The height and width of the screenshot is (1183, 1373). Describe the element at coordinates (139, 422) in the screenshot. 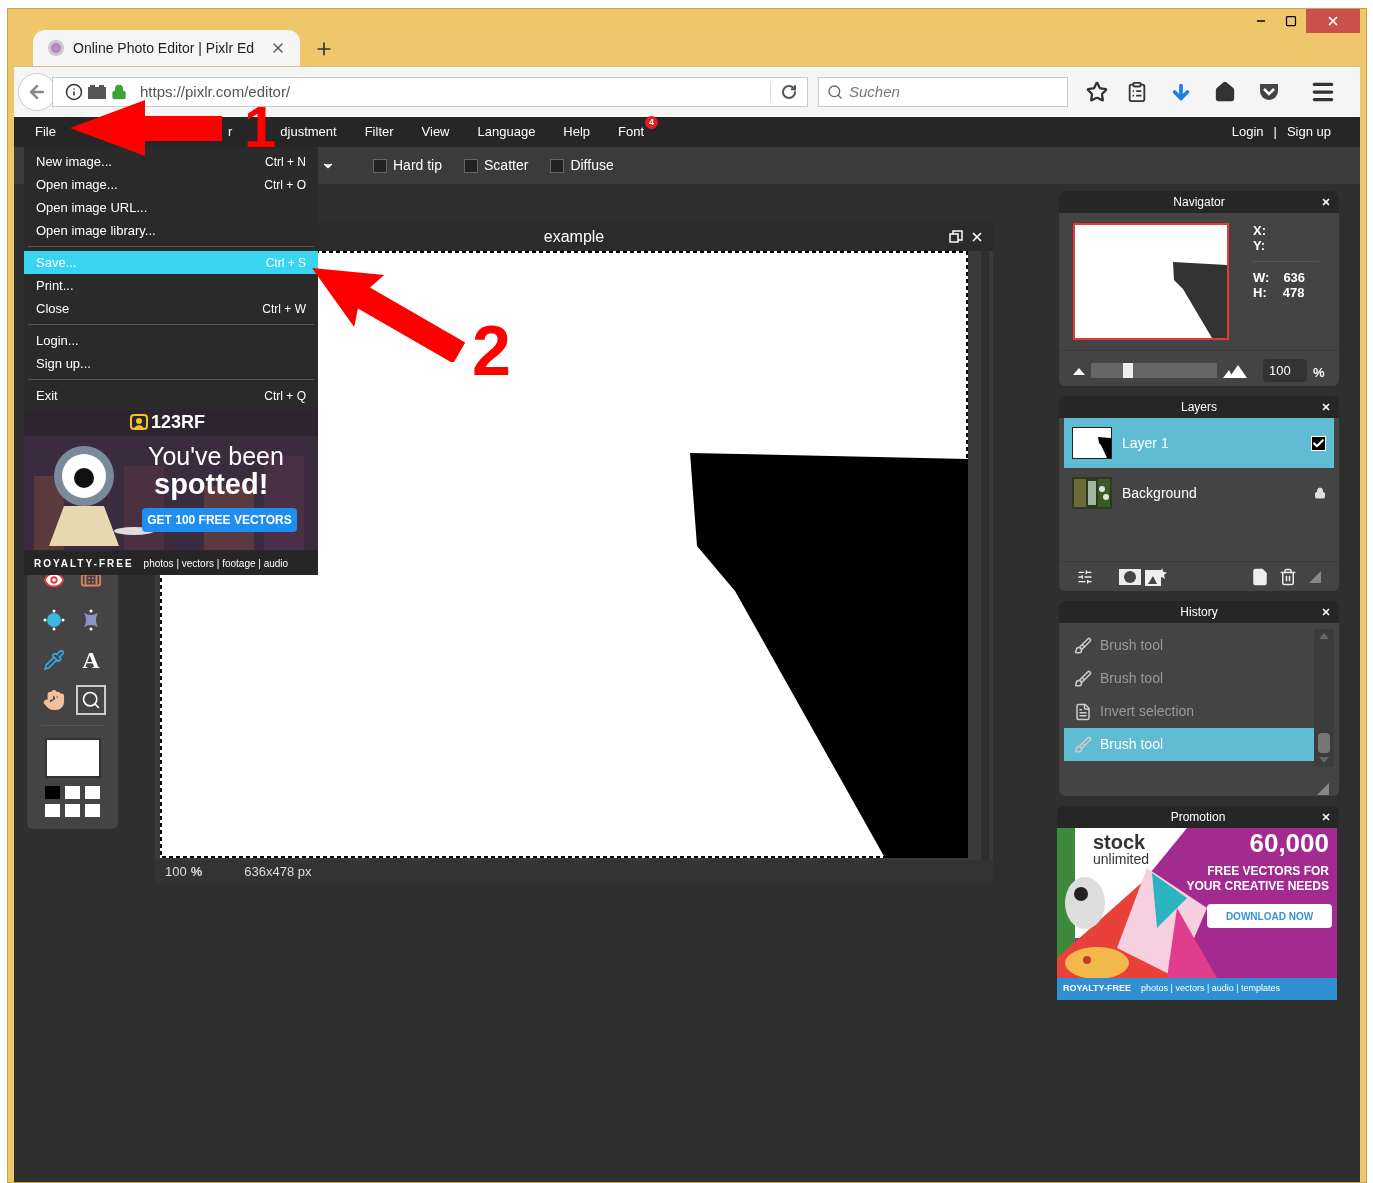

I see `logo-icon` at that location.